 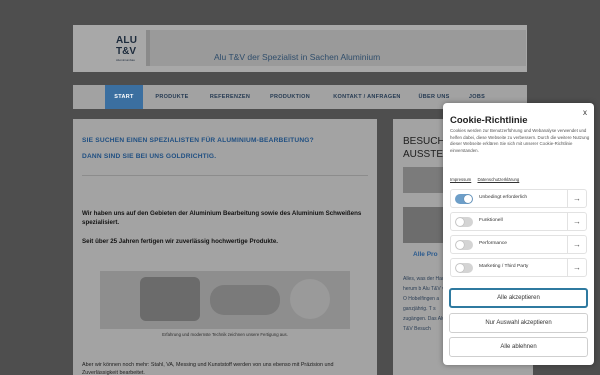 I want to click on headline-secondary: DANN SIND SIE BEI UNS GOLDRICHTIG., so click(x=149, y=156).